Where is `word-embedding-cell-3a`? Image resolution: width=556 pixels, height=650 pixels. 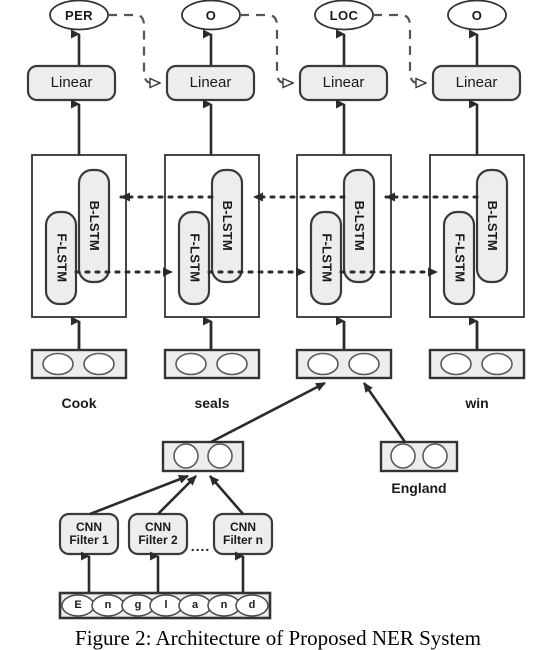
word-embedding-cell-3a is located at coordinates (323, 364).